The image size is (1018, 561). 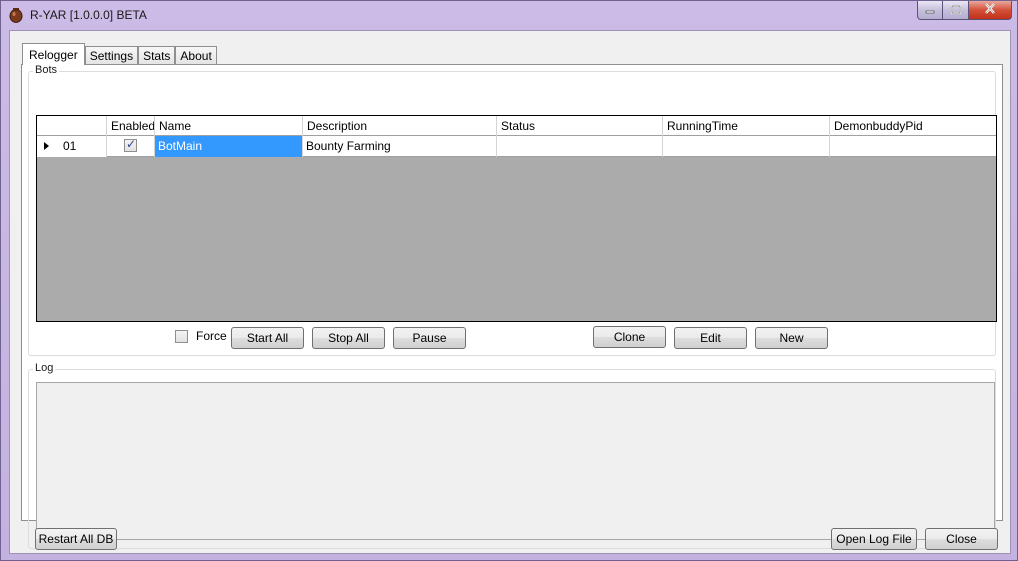 What do you see at coordinates (46, 146) in the screenshot?
I see `current-row-icon` at bounding box center [46, 146].